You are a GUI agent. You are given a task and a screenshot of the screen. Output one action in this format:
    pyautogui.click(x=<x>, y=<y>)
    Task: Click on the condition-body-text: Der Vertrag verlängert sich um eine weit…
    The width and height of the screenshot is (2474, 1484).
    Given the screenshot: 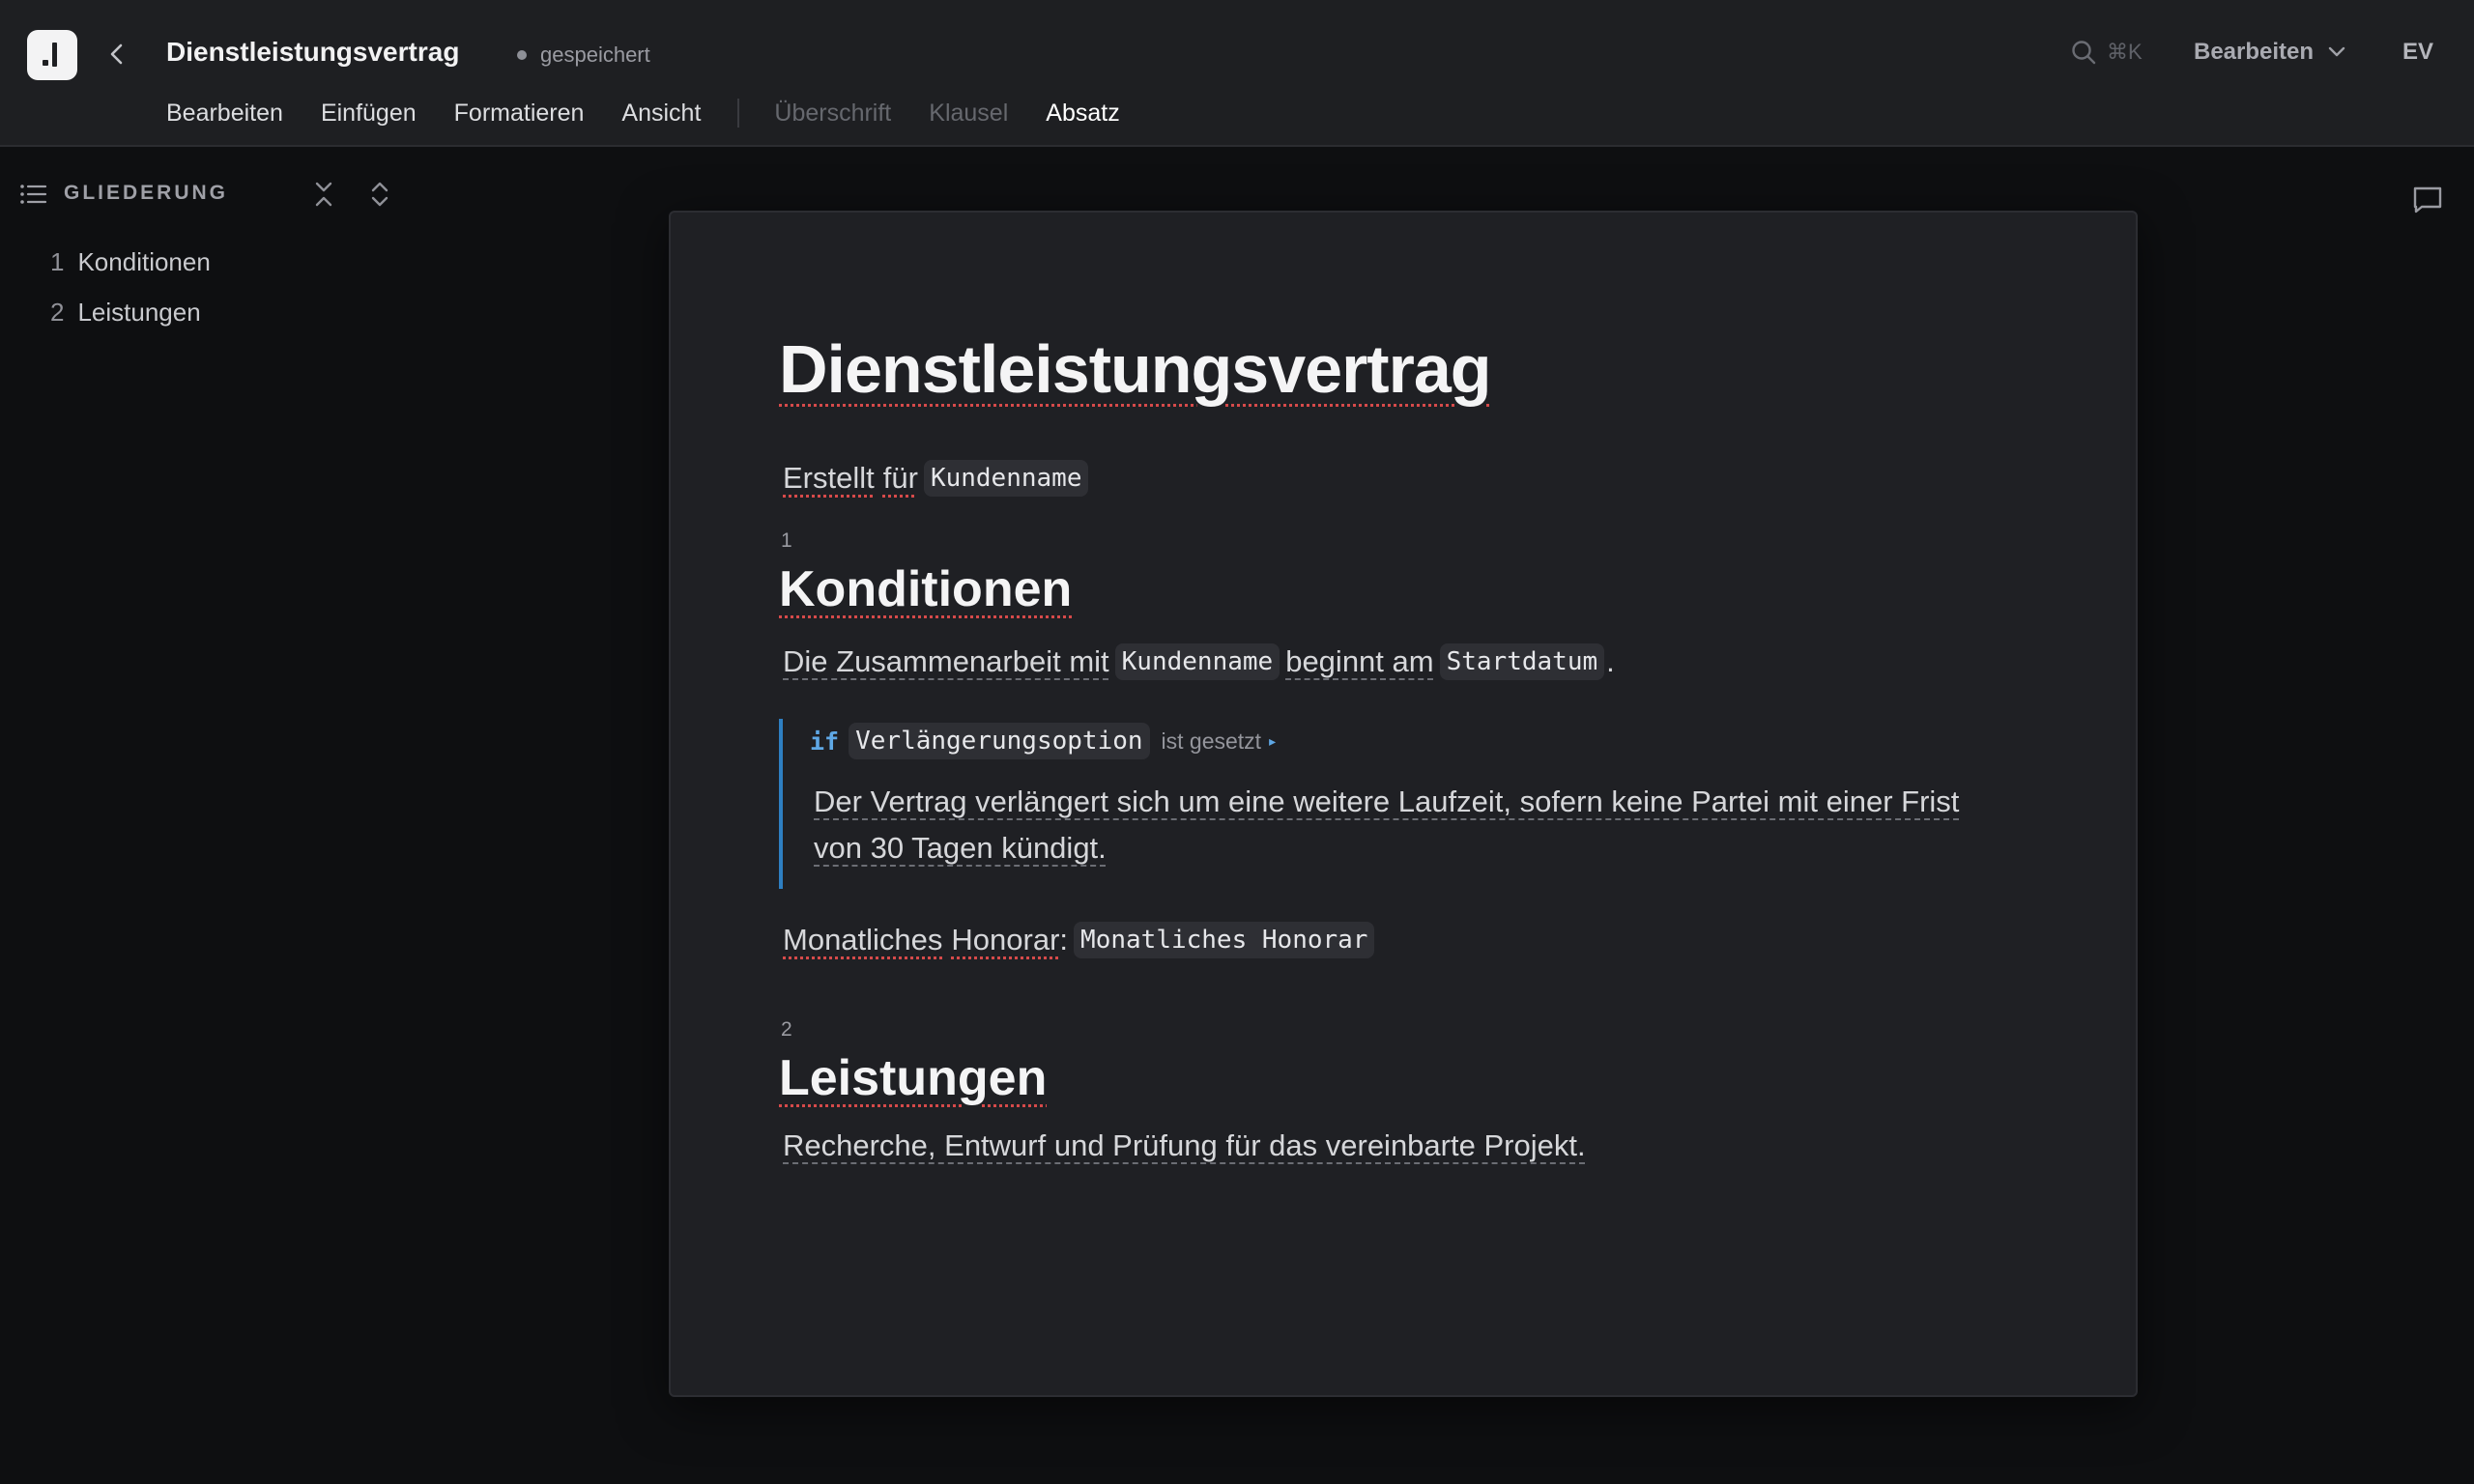 What is the action you would take?
    pyautogui.click(x=1387, y=825)
    